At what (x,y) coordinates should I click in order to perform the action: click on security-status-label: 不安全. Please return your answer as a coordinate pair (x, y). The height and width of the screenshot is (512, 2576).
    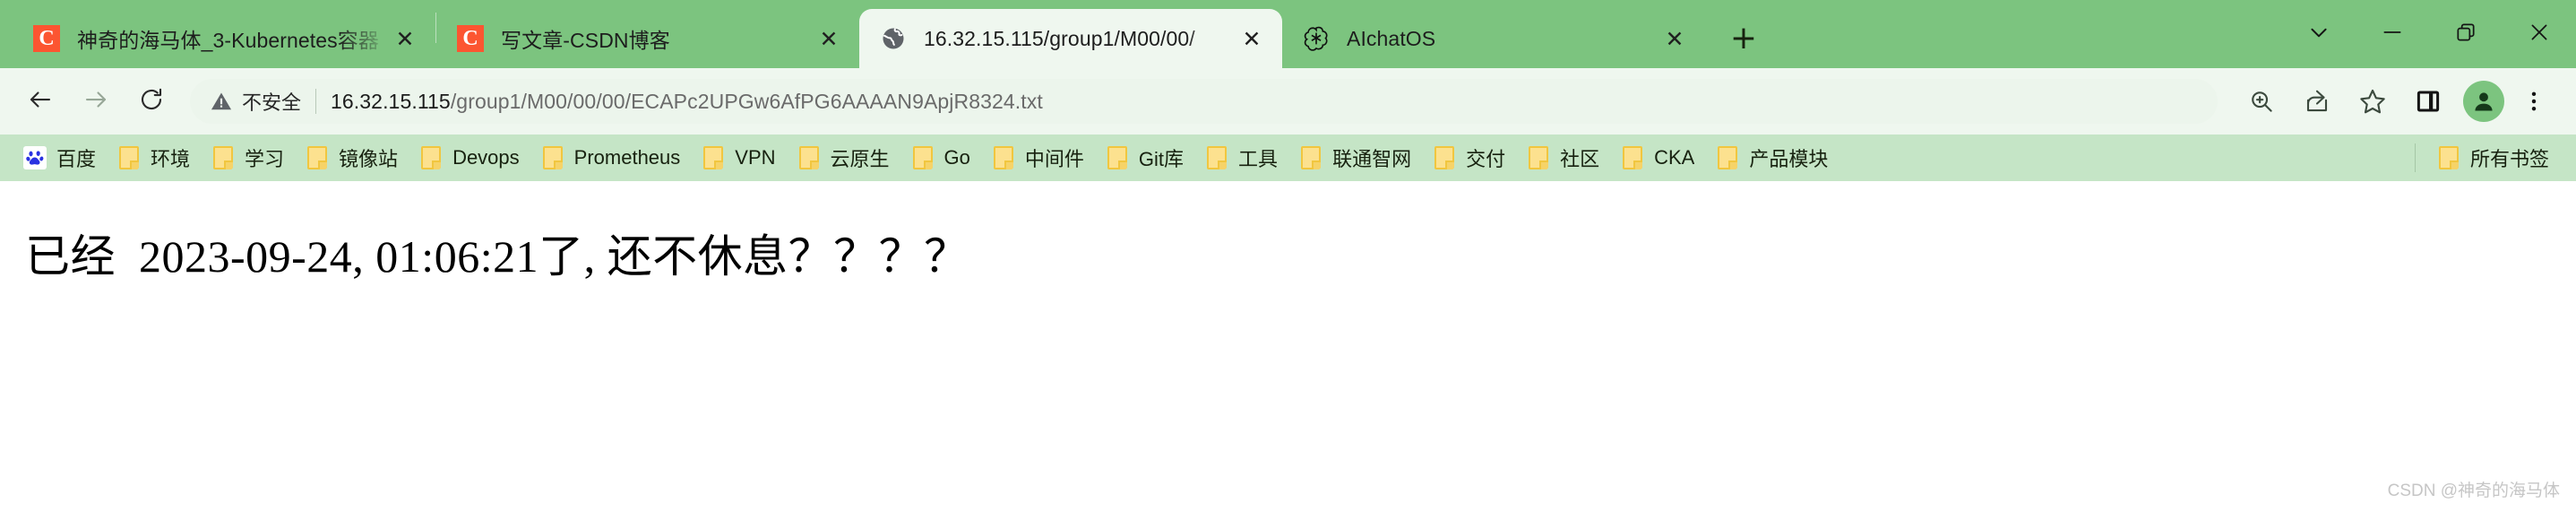
    Looking at the image, I should click on (272, 102).